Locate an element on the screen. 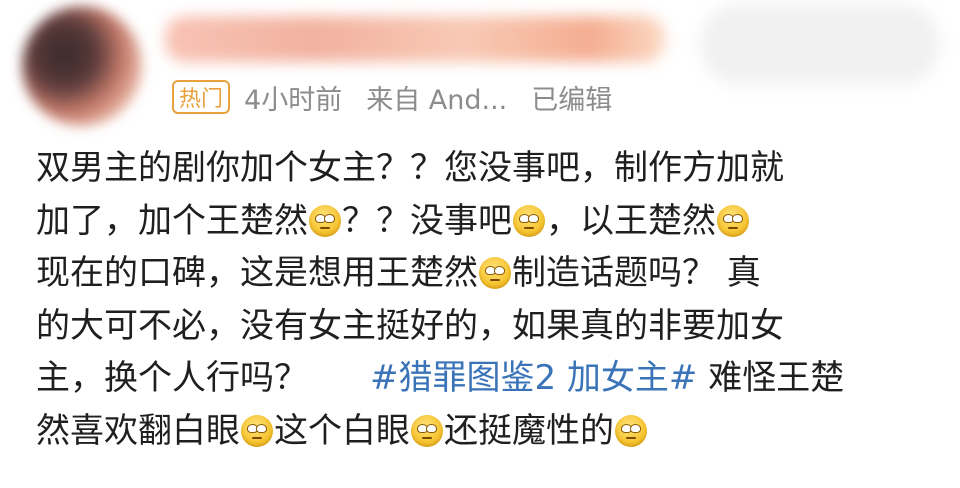 The image size is (960, 488). username-blurred is located at coordinates (415, 39).